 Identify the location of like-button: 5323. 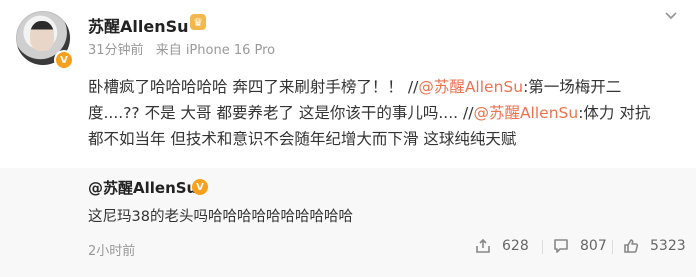
(654, 246).